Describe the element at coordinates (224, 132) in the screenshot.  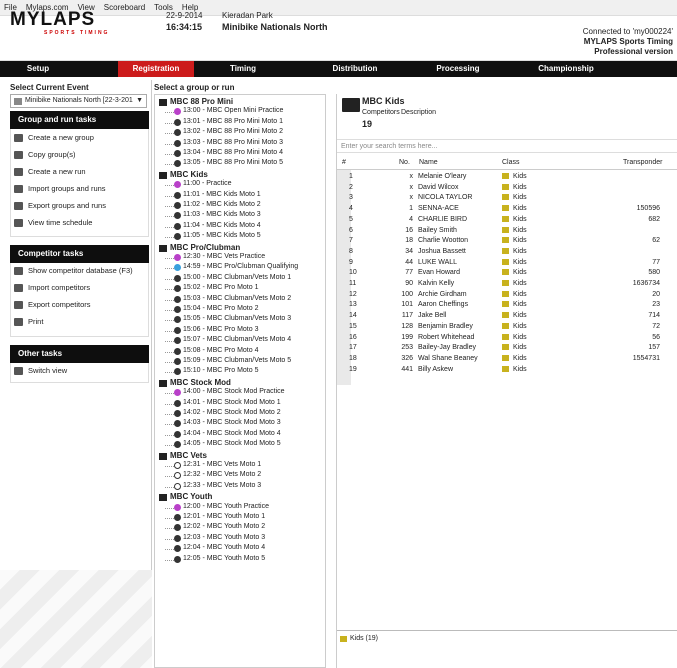
I see `tree-run: 13:02 - MBC 88 Pro Mini Moto 2` at that location.